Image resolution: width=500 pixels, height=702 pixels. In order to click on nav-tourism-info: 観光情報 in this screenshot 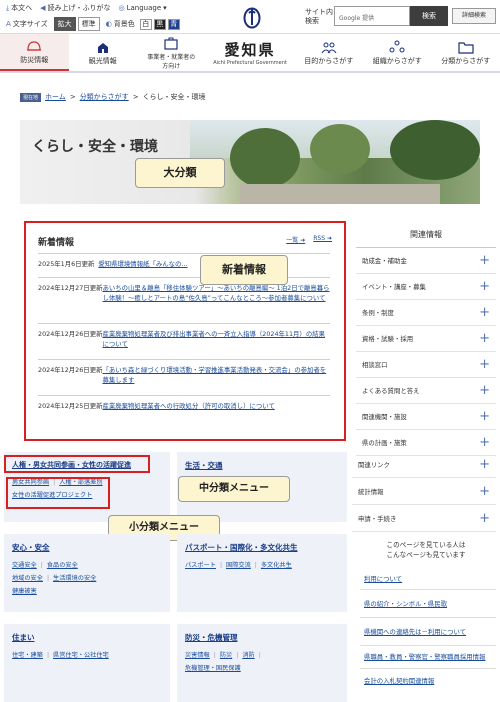, I will do `click(103, 52)`.